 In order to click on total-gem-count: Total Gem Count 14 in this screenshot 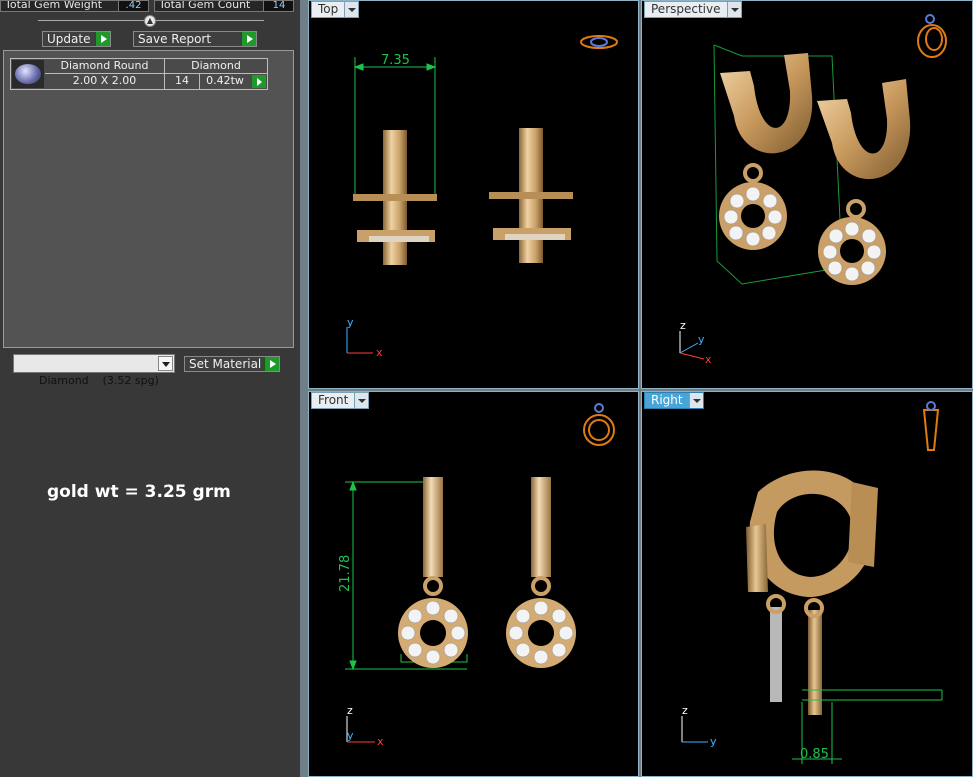, I will do `click(224, 6)`.